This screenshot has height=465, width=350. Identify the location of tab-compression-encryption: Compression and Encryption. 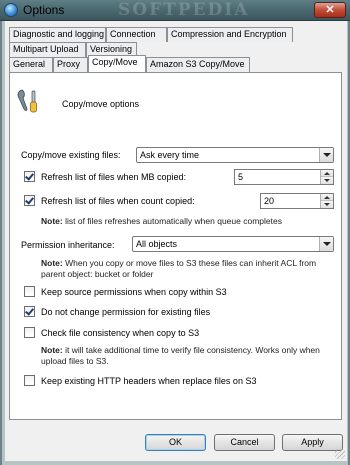
(230, 34).